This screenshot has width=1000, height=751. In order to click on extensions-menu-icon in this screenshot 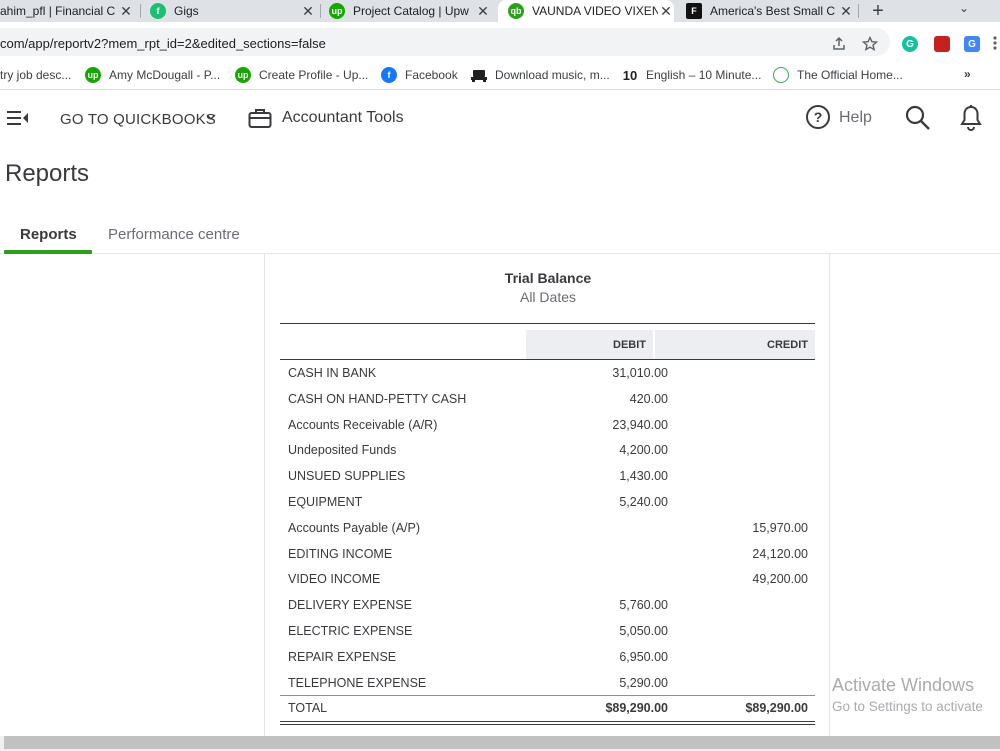, I will do `click(993, 43)`.